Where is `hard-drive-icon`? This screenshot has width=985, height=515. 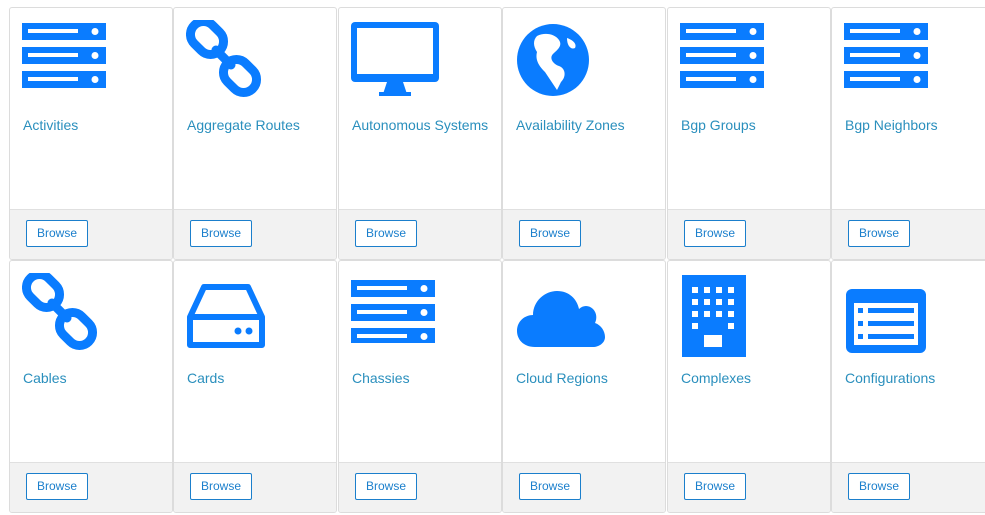 hard-drive-icon is located at coordinates (231, 313).